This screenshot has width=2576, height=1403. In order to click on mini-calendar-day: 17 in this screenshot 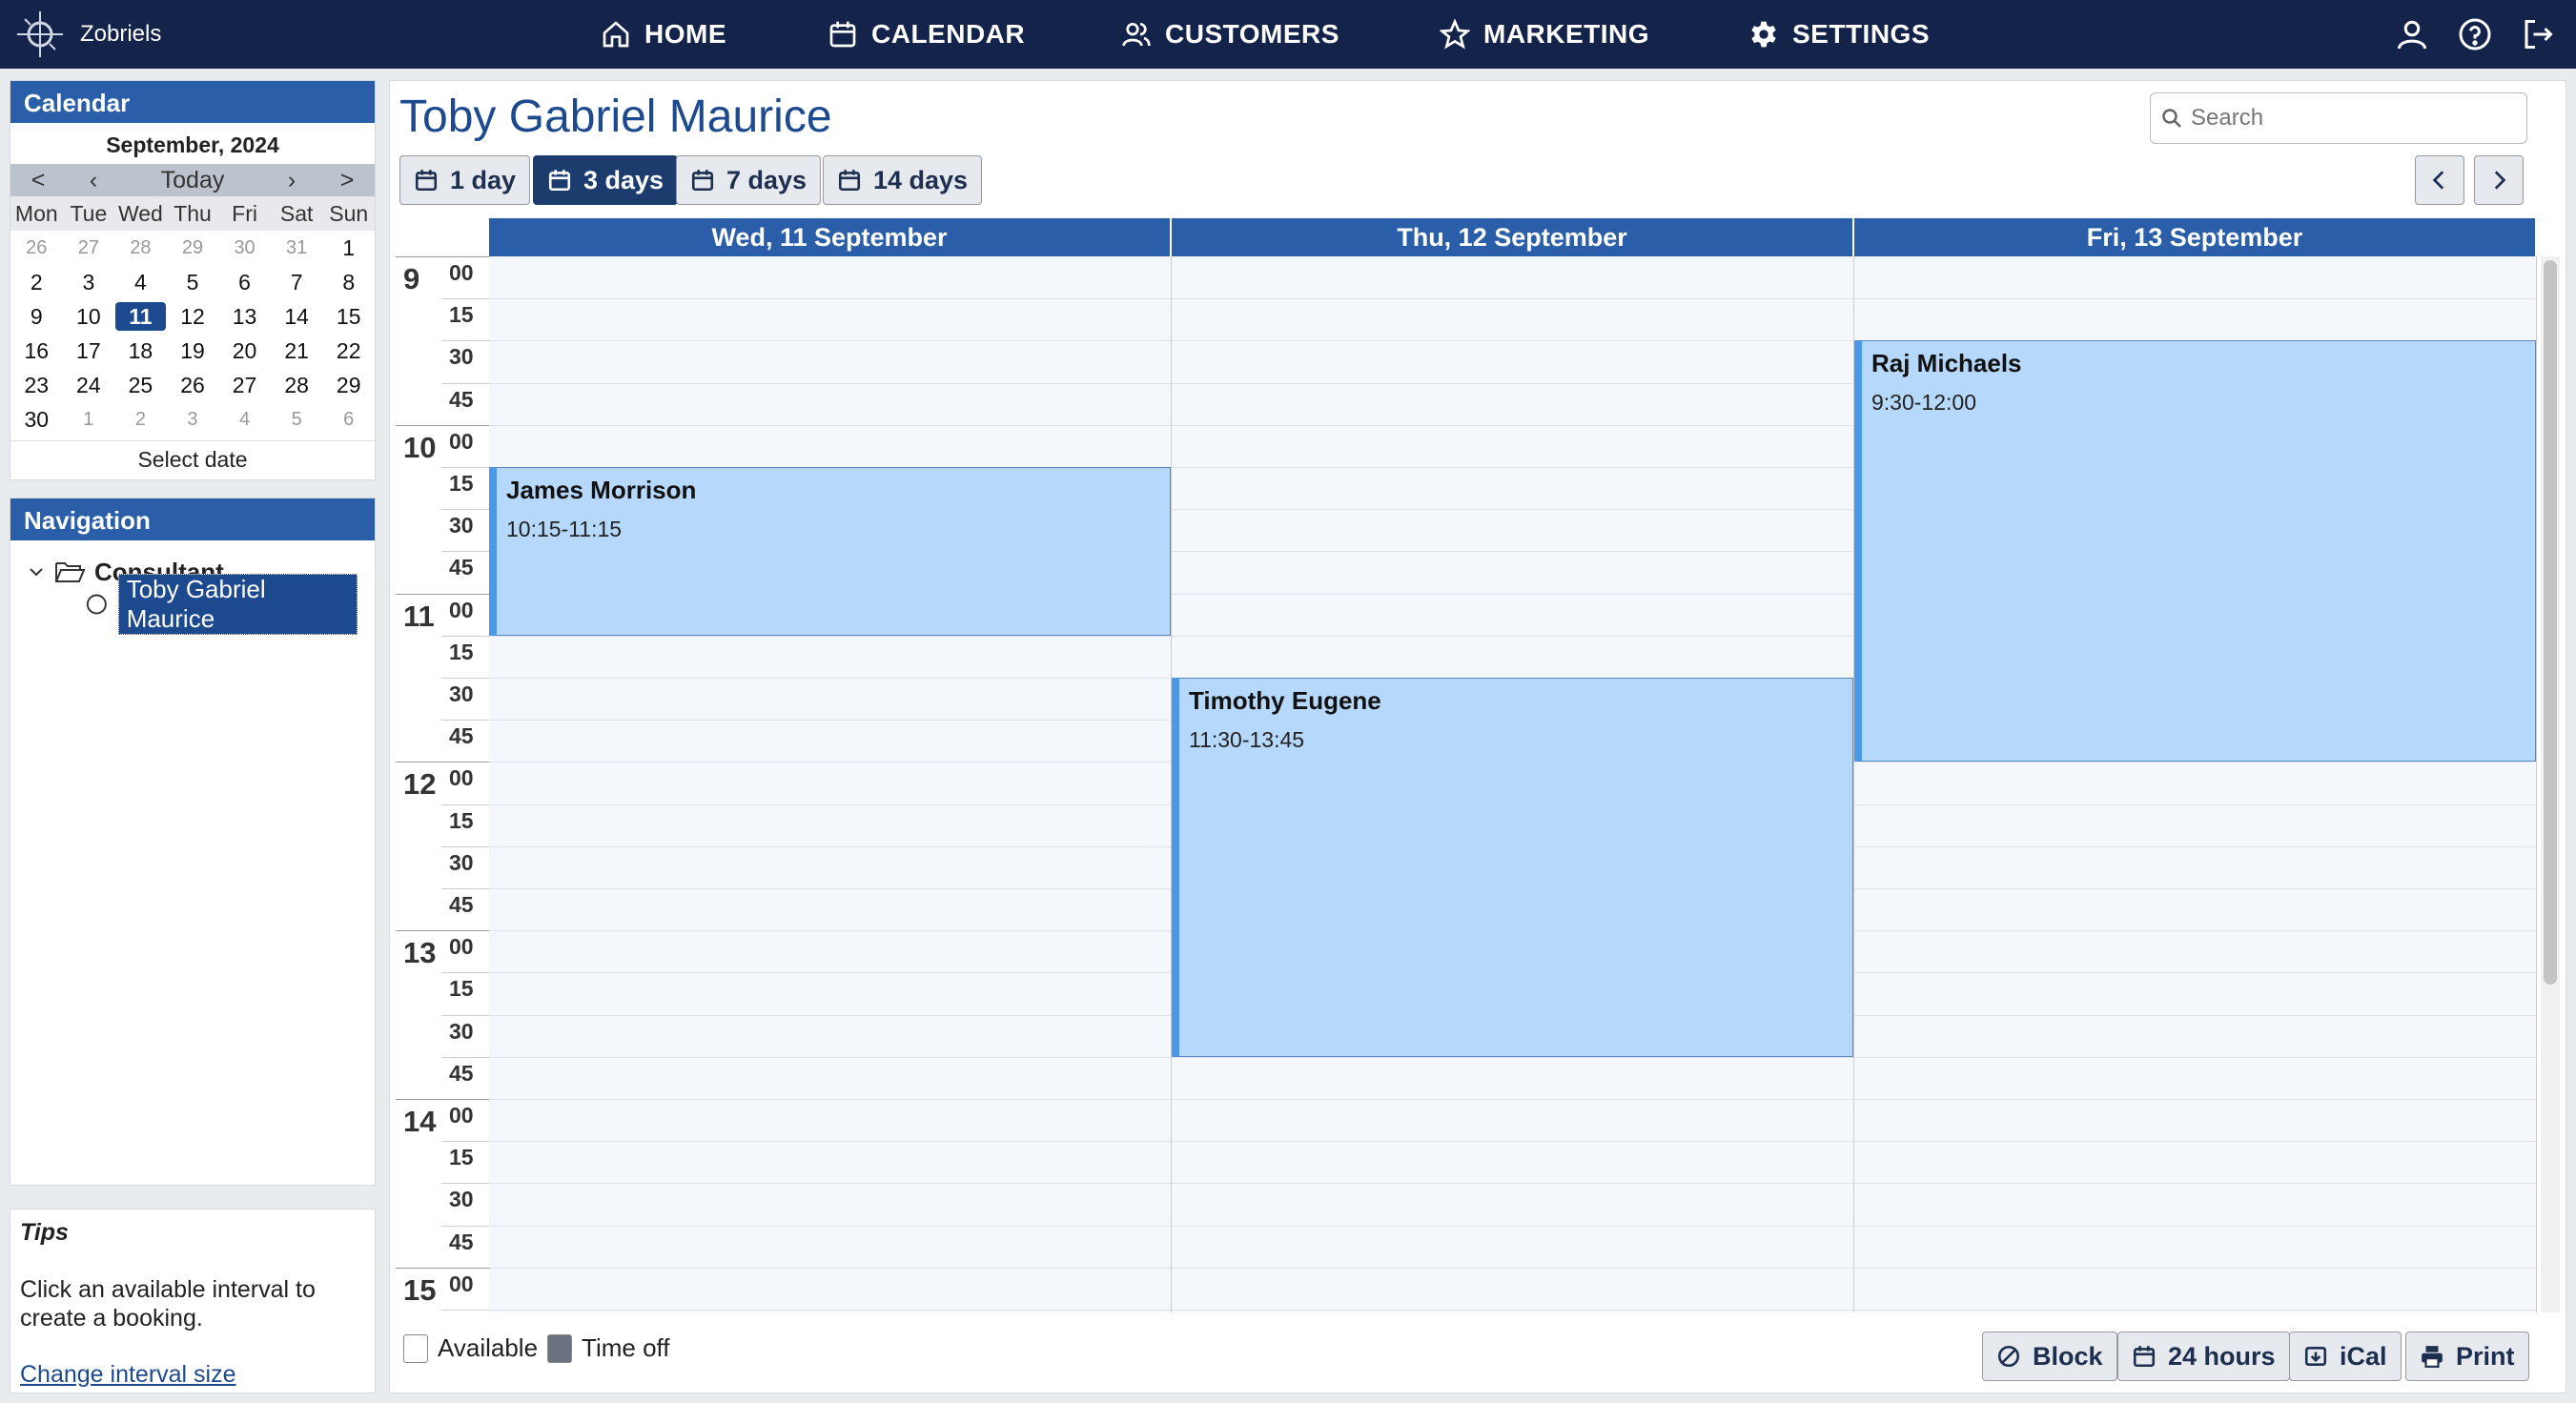, I will do `click(89, 351)`.